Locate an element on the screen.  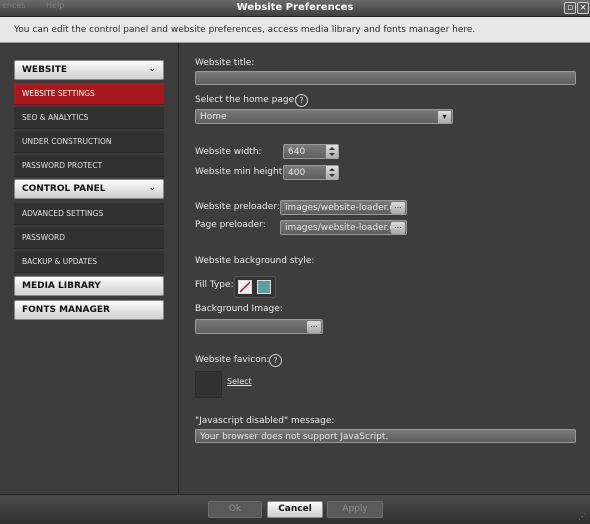
section-control-panel: CONTROL PANEL ⌄ is located at coordinates (89, 189).